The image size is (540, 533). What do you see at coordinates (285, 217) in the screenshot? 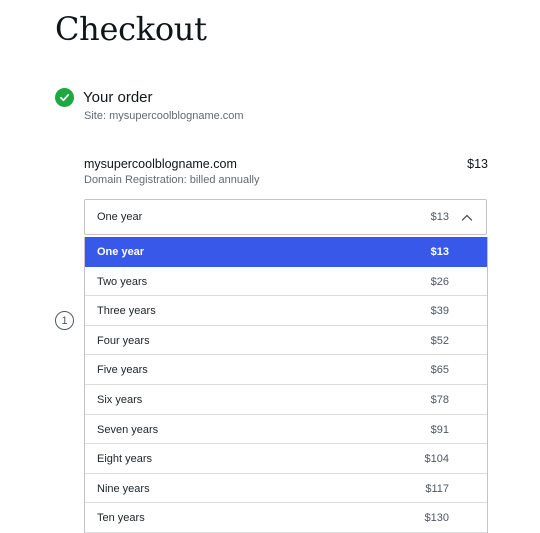
I see `term-select: One year $13` at bounding box center [285, 217].